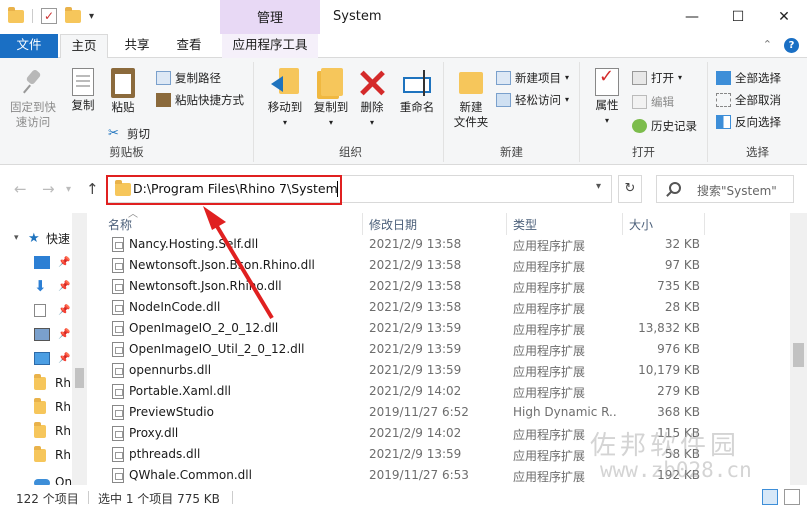  I want to click on refresh-button: ↻, so click(630, 189).